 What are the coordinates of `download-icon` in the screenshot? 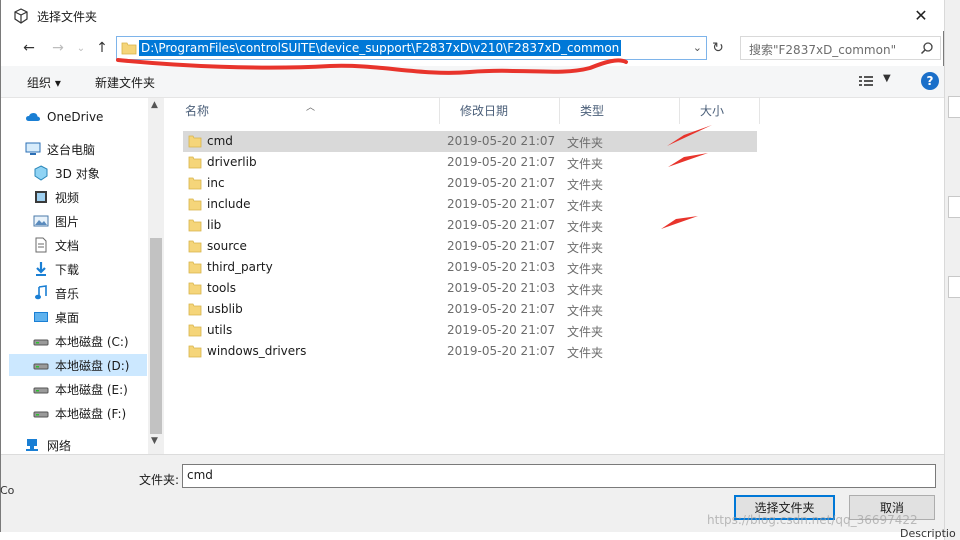 It's located at (41, 269).